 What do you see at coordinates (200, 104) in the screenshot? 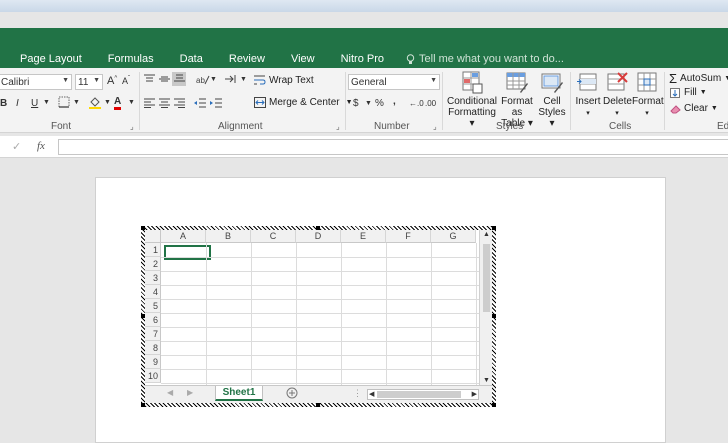
I see `decrease-indent-button` at bounding box center [200, 104].